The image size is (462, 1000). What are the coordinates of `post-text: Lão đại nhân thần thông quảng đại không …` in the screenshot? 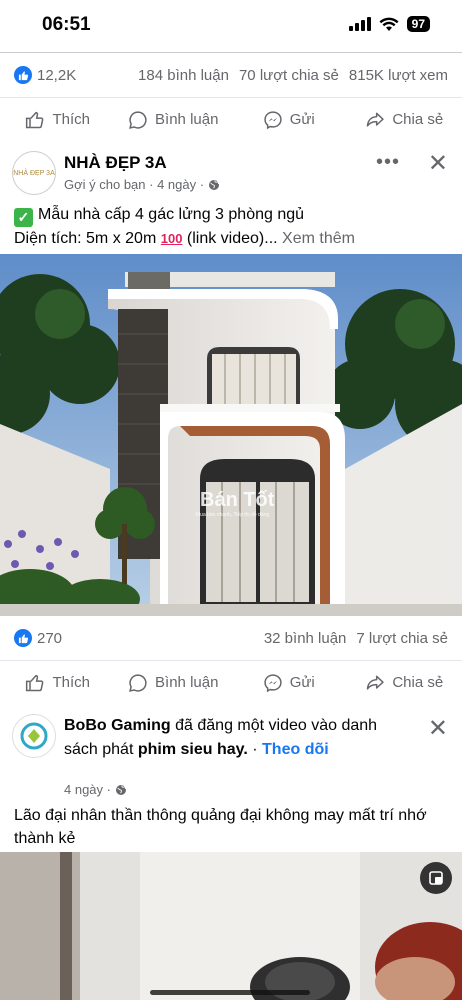 It's located at (220, 827).